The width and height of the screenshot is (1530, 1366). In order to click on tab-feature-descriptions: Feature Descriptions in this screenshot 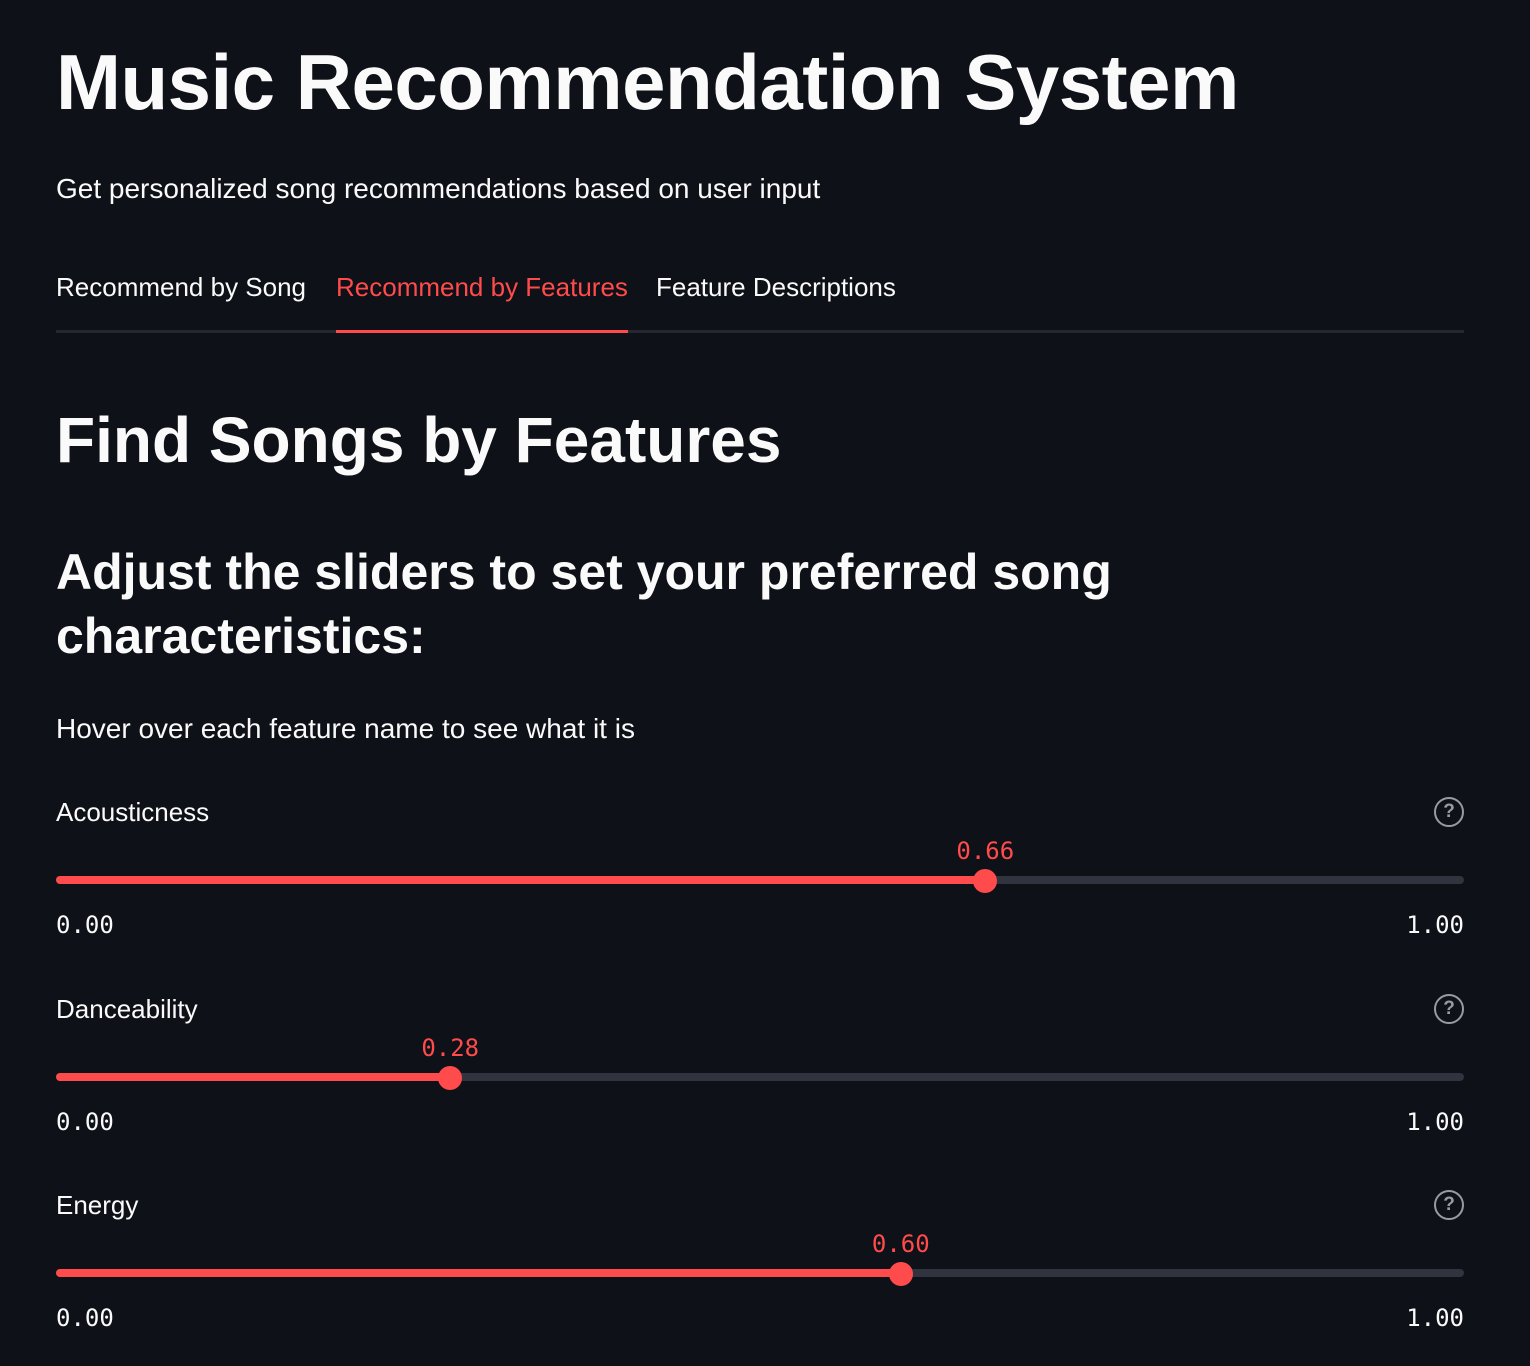, I will do `click(776, 296)`.